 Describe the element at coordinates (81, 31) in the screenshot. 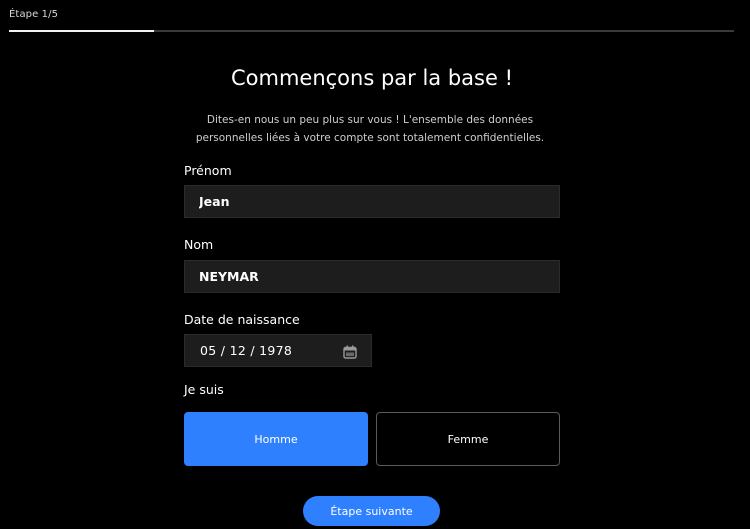

I see `progress-bar-fill` at that location.